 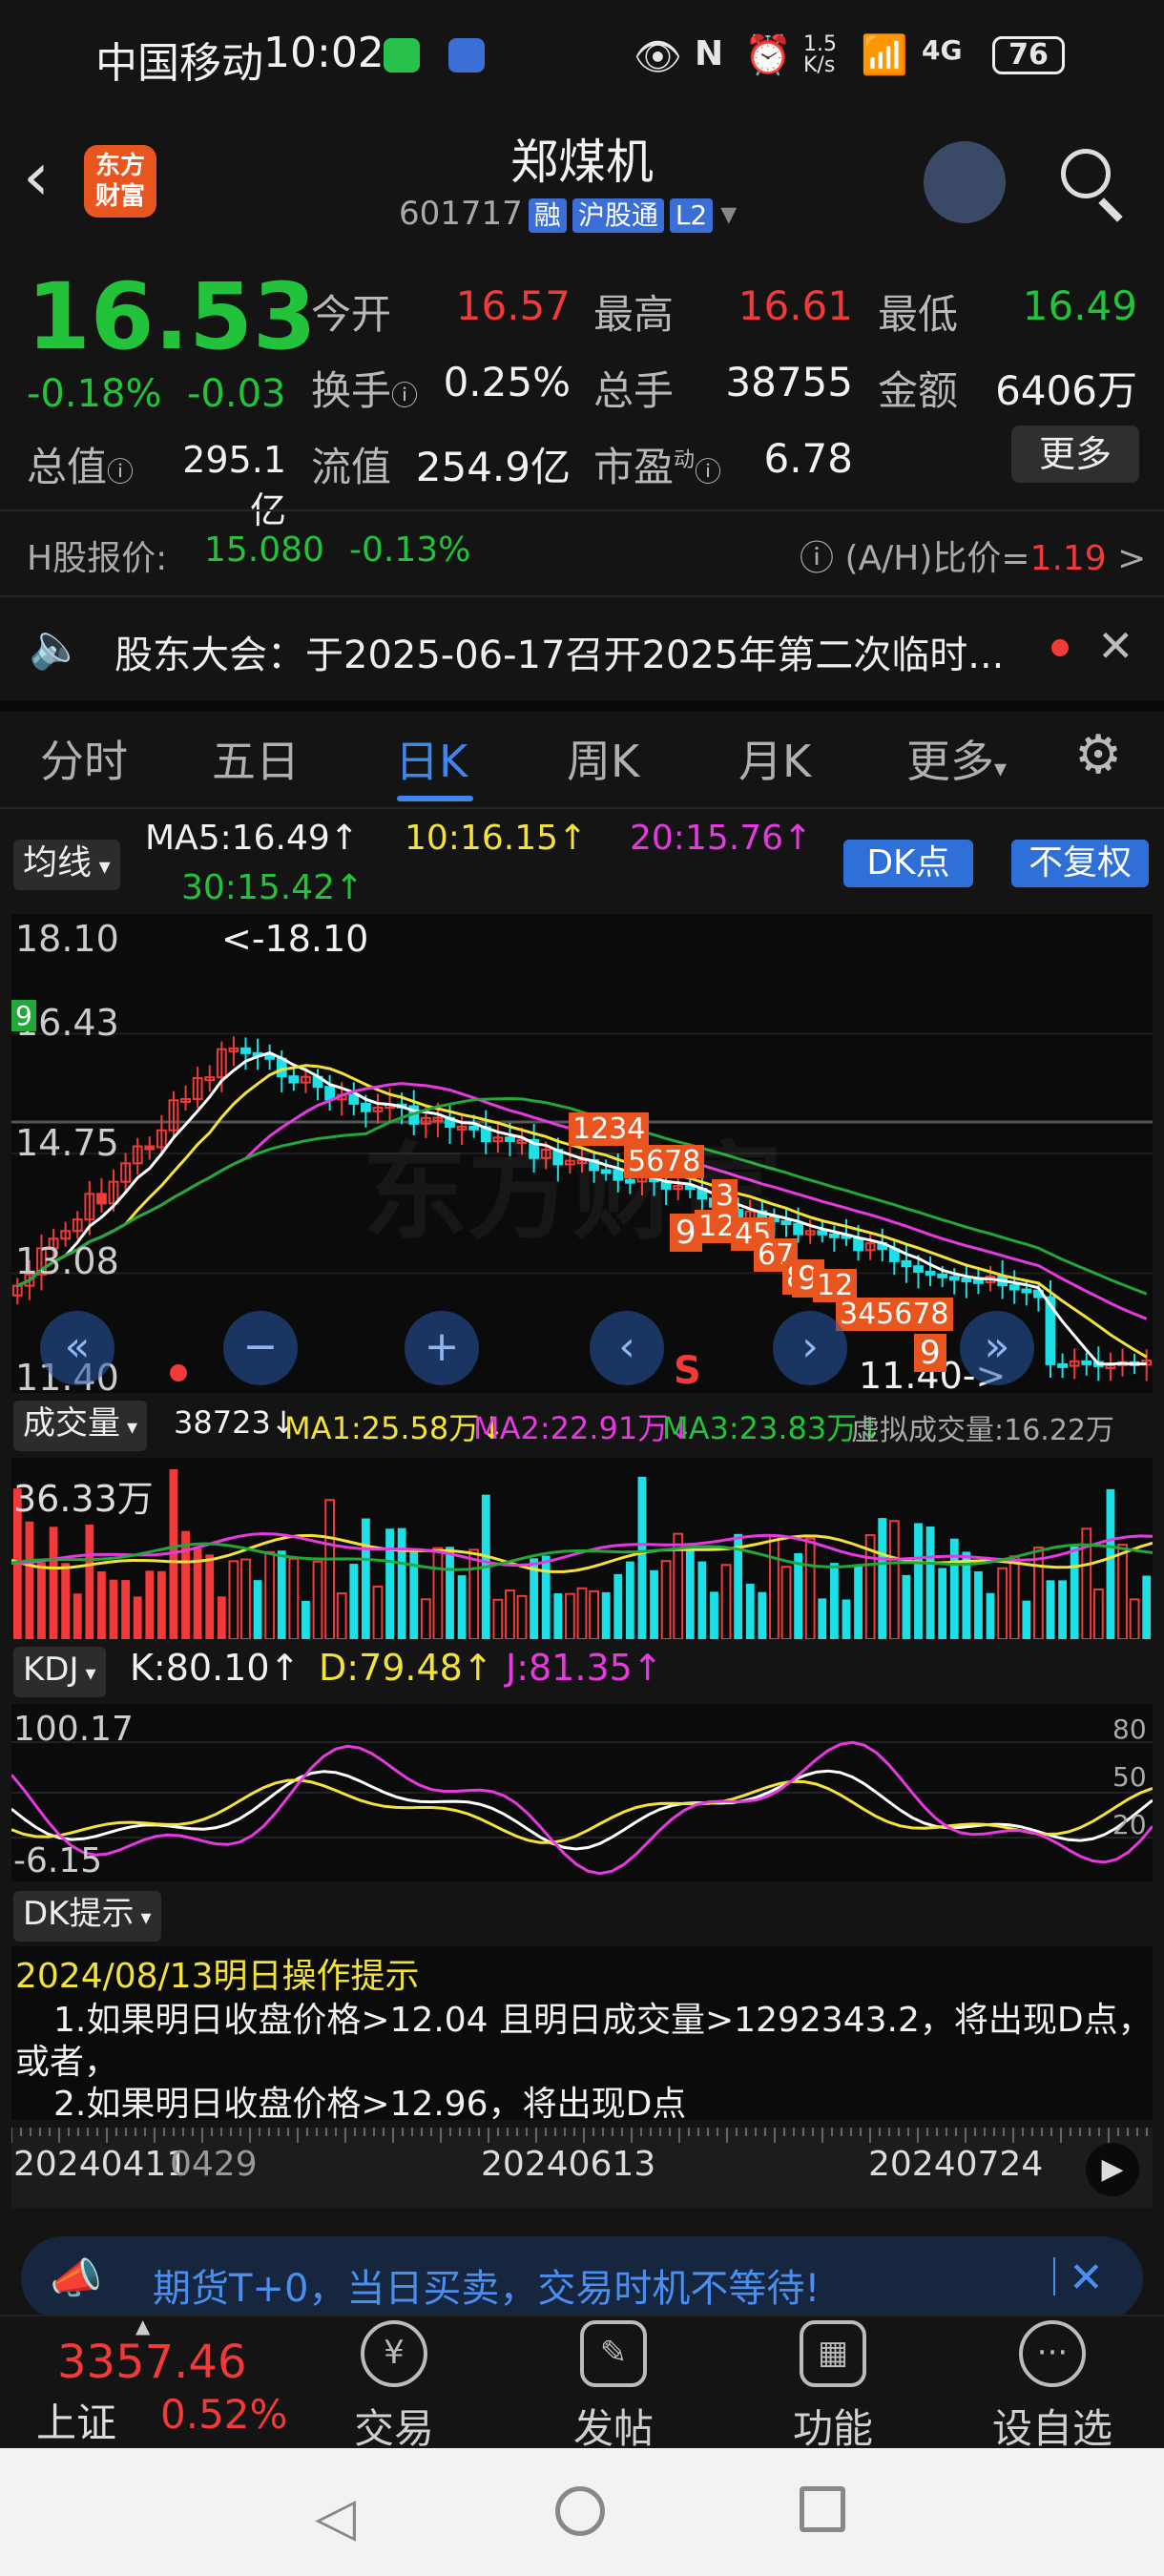 I want to click on high-label: 最高, so click(x=634, y=314).